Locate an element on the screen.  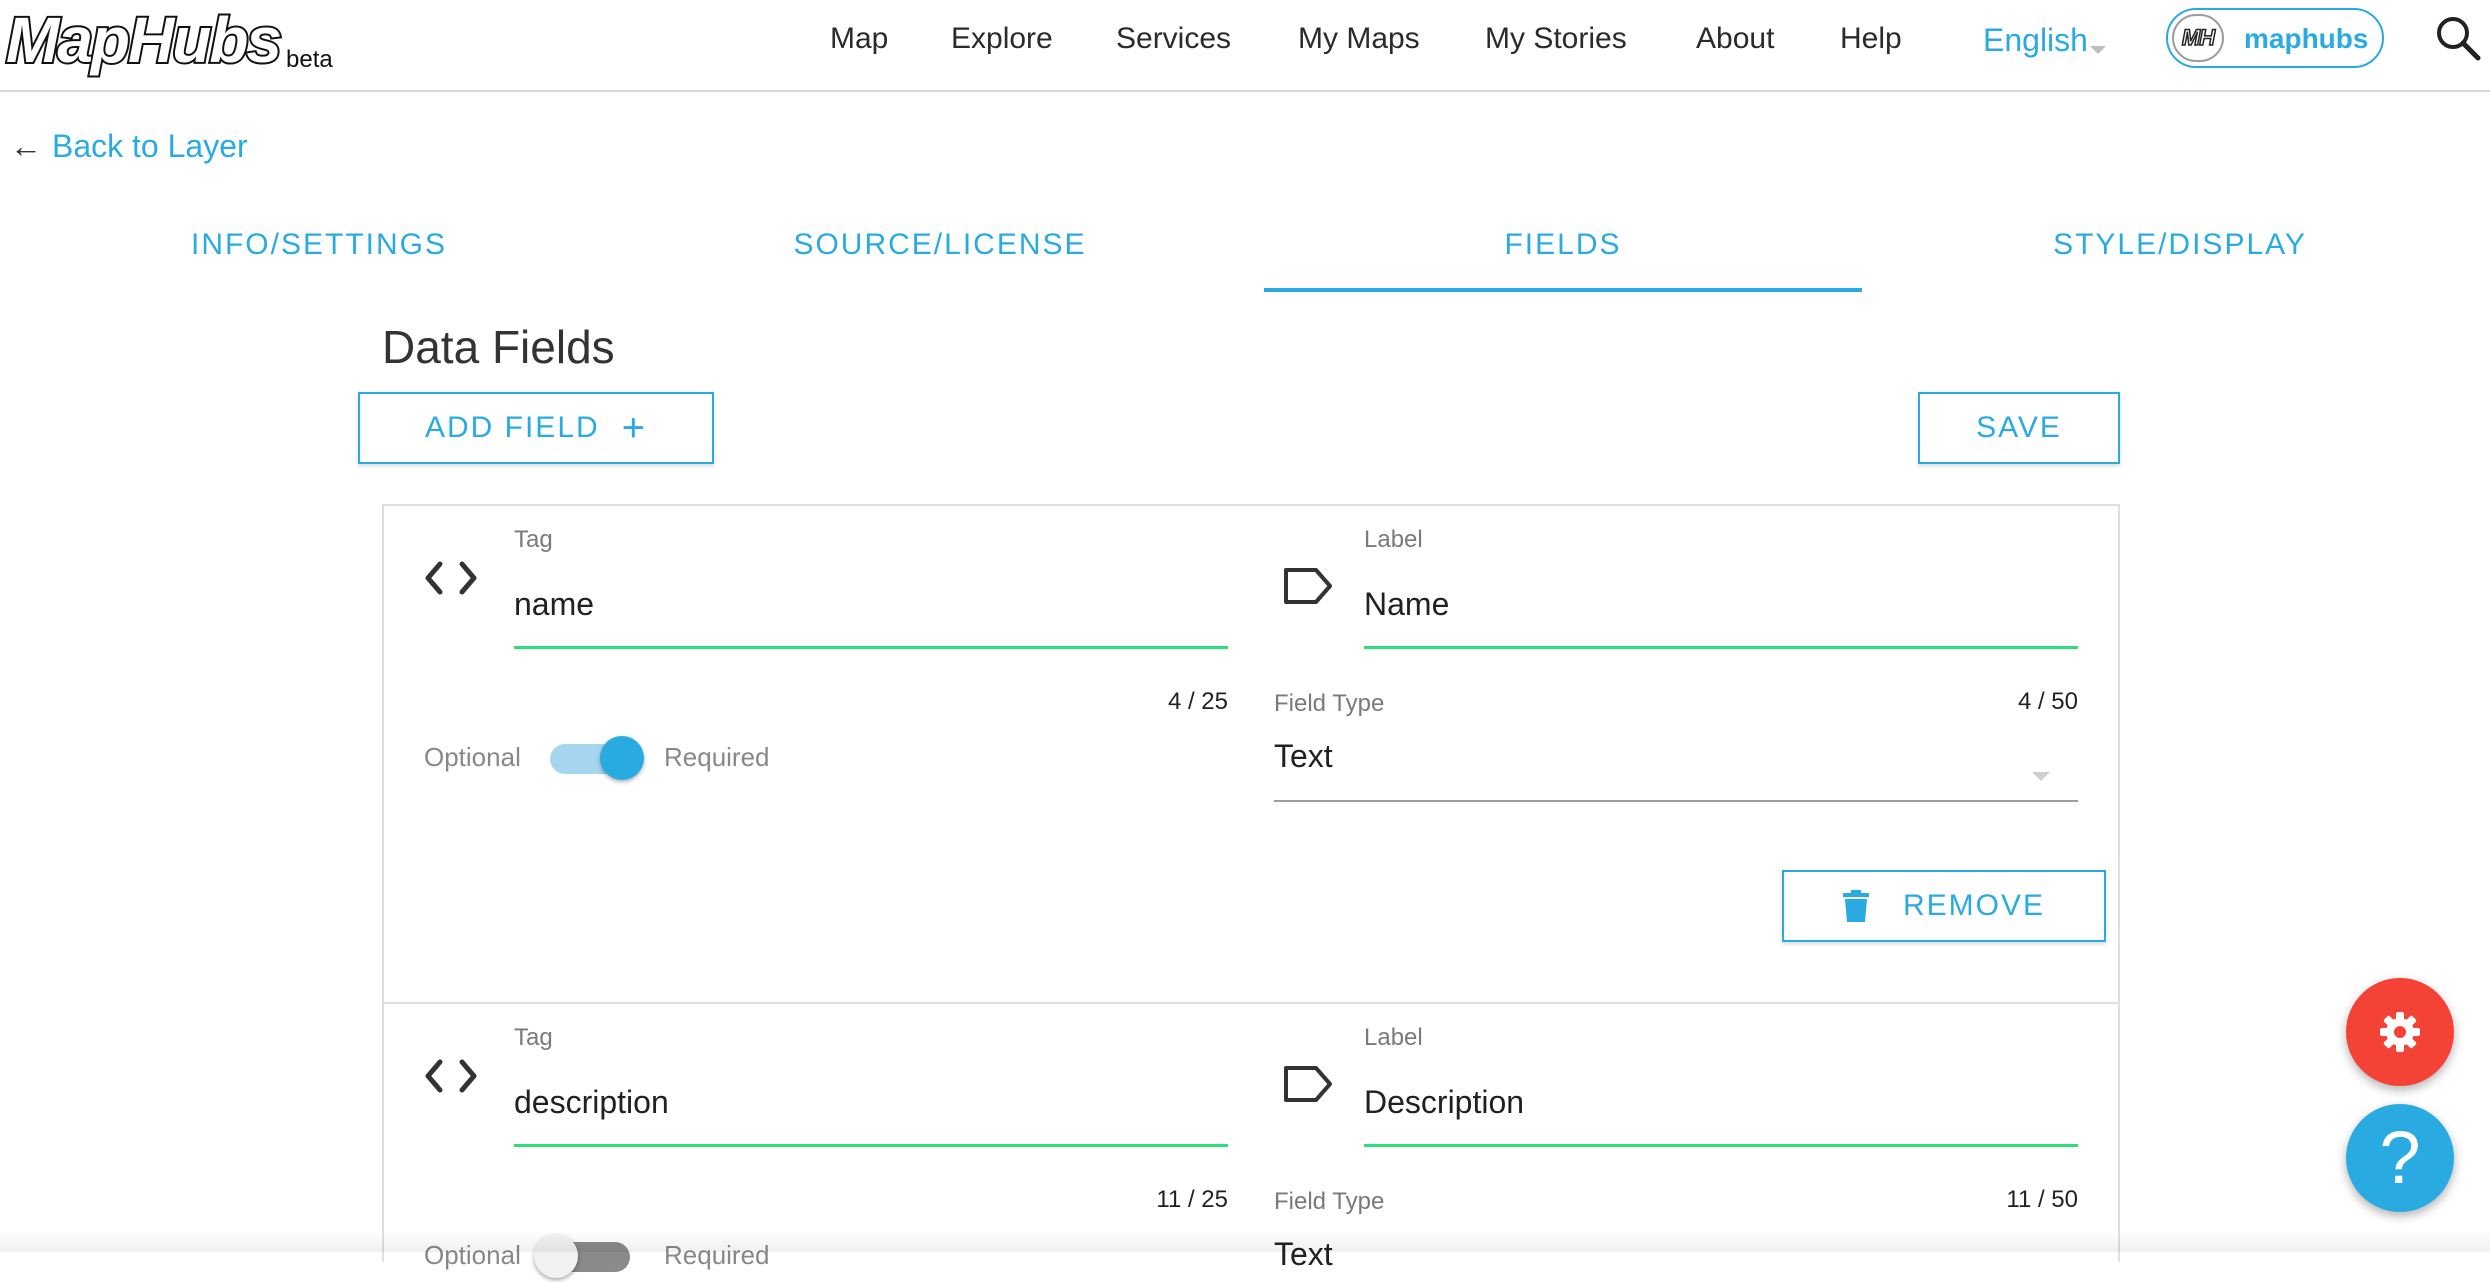
nav-my-maps: My Maps is located at coordinates (1359, 39).